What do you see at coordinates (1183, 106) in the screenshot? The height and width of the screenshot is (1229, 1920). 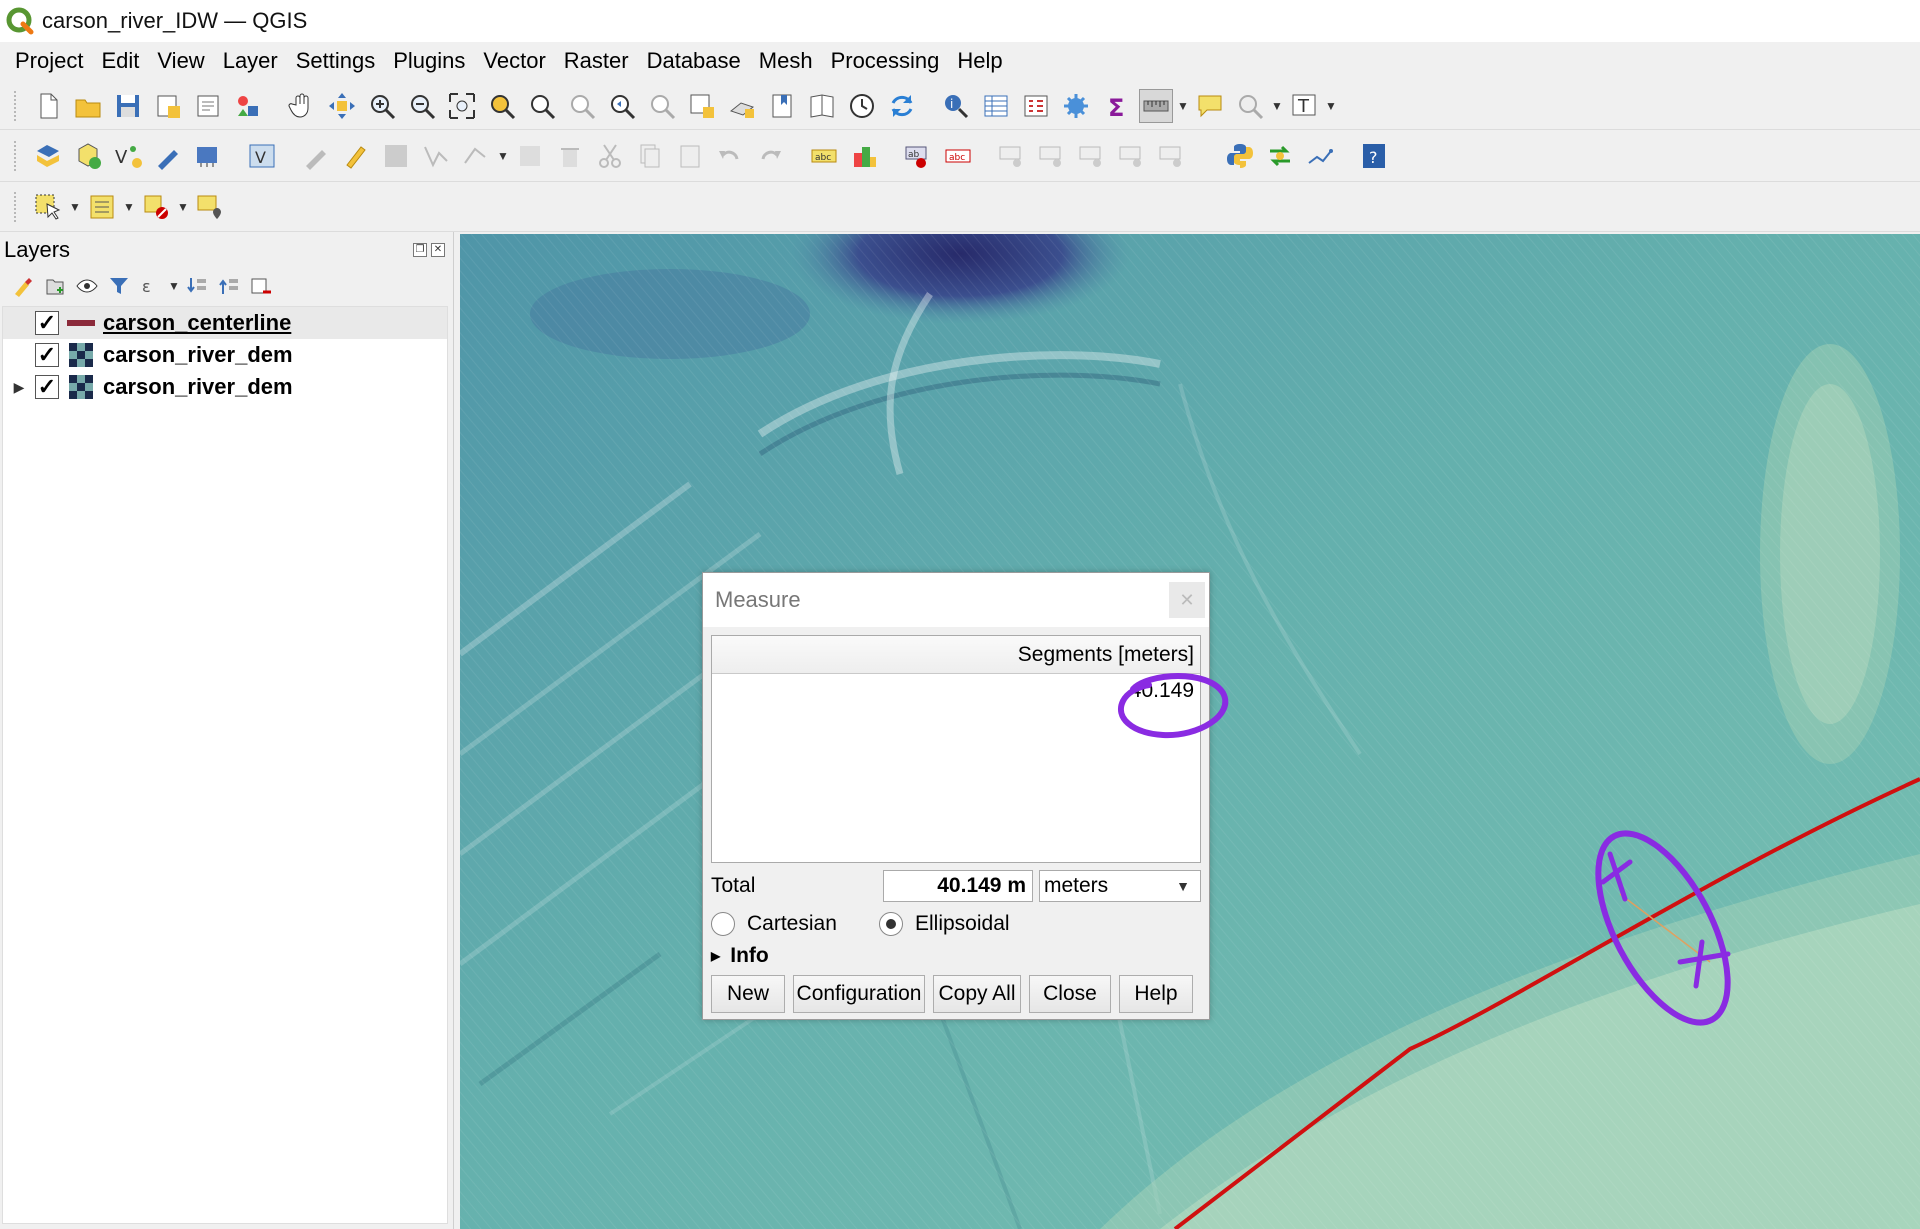 I see `measure-dropdown-arrow-icon: ▼` at bounding box center [1183, 106].